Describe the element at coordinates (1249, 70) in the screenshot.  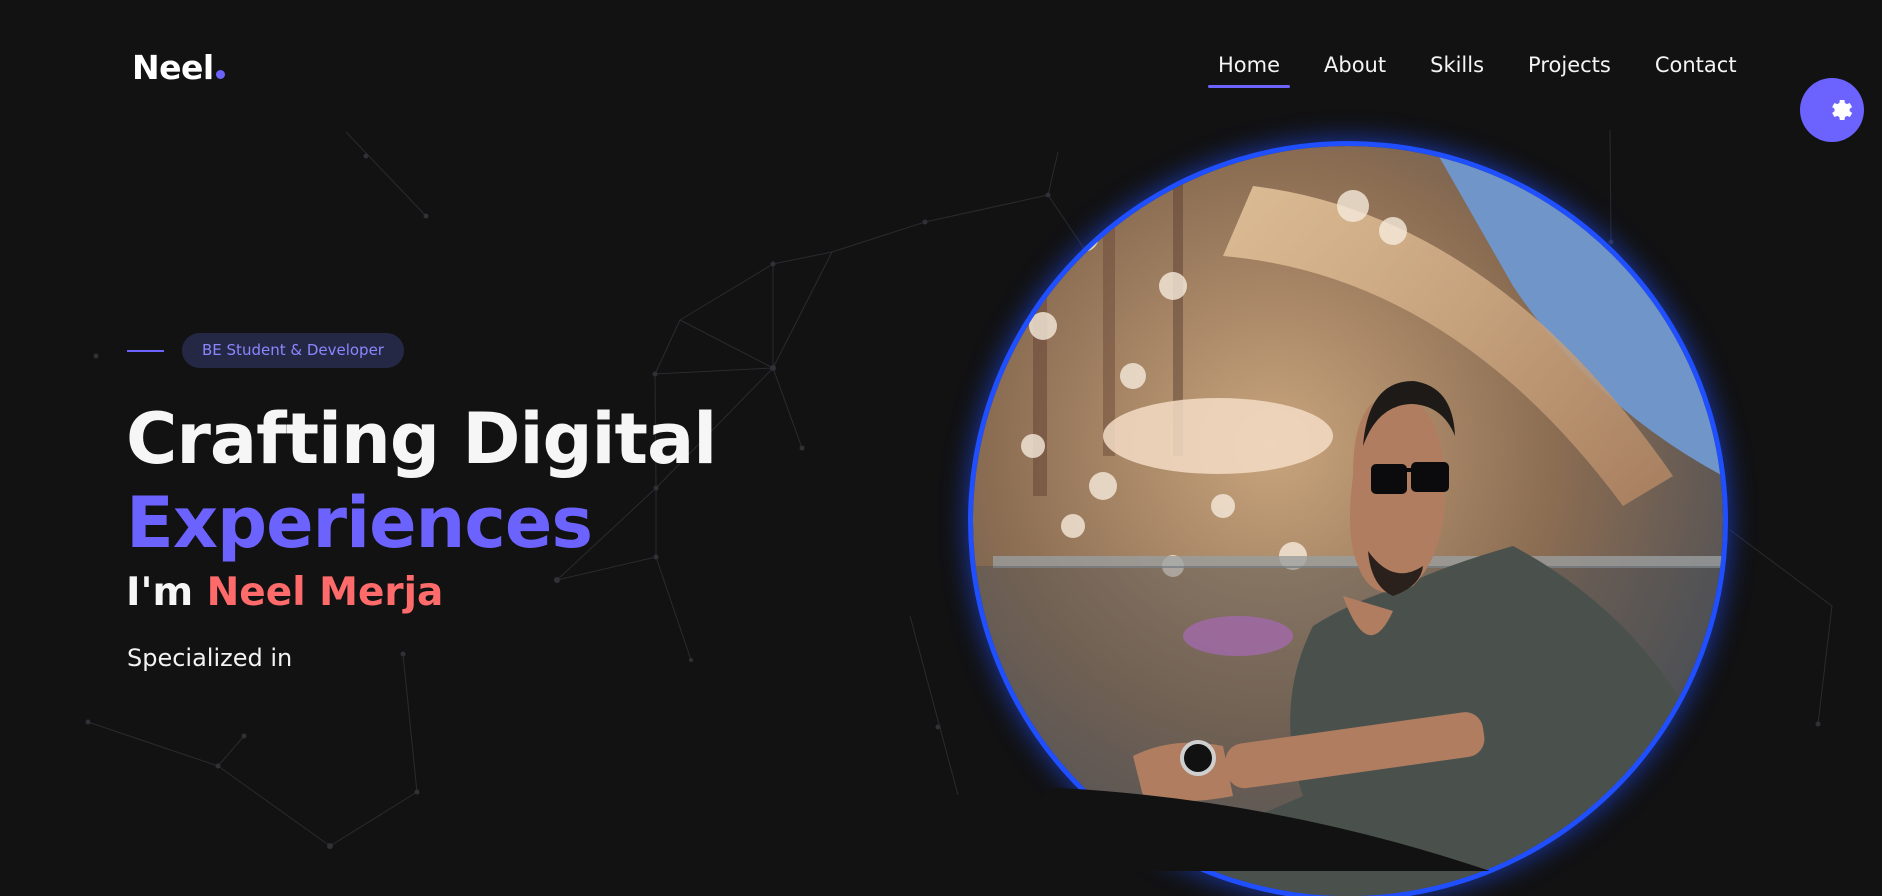
I see `nav-home: Home` at that location.